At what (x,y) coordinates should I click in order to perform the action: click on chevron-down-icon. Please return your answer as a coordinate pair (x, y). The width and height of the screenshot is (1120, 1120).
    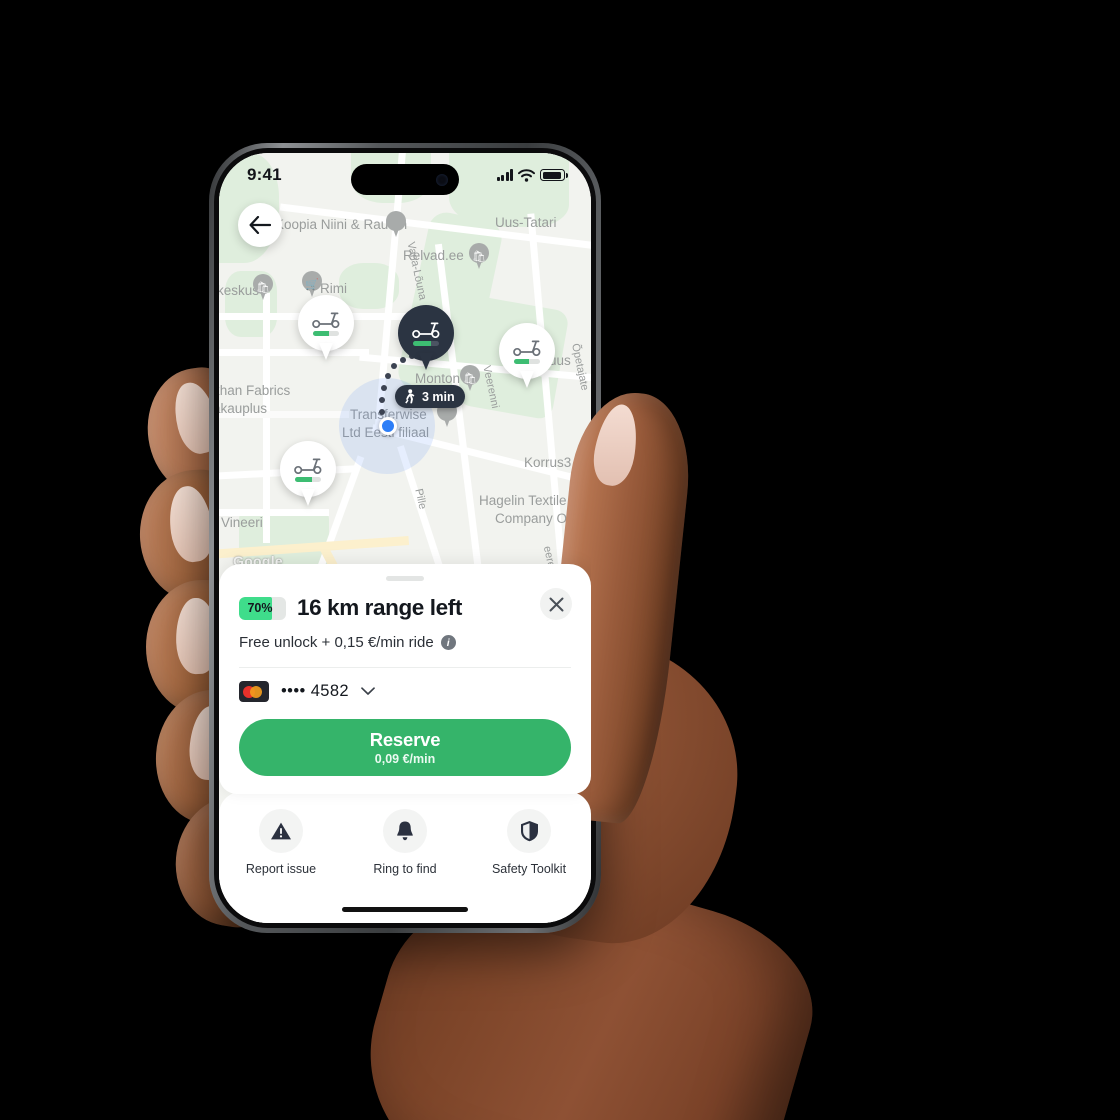
    Looking at the image, I should click on (368, 691).